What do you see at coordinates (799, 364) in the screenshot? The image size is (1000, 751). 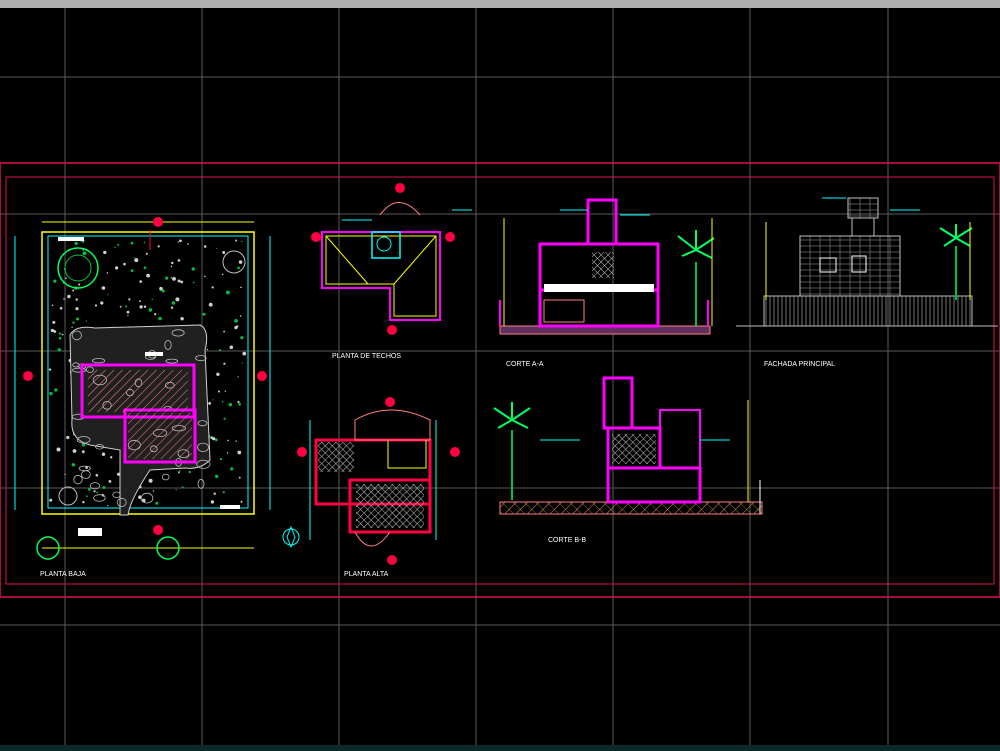 I see `view-label-fachada-principal: FACHADA PRINCIPAL` at bounding box center [799, 364].